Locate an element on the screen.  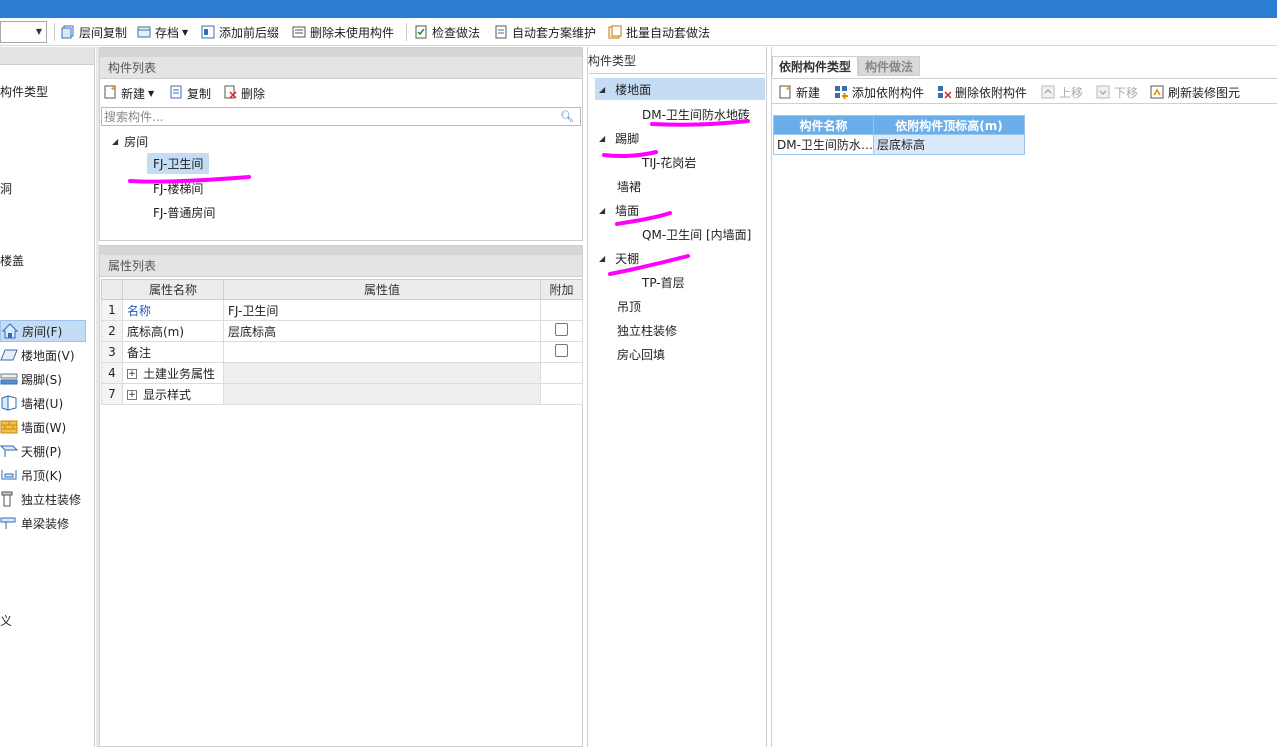
floor-copy-button: 层间复制 is located at coordinates (94, 32).